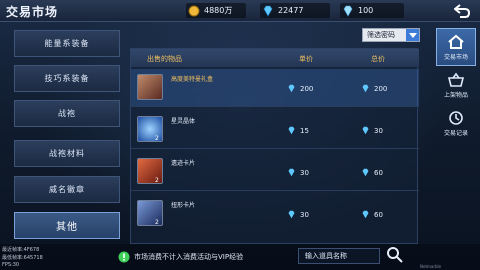 This screenshot has width=480, height=270. What do you see at coordinates (275, 88) in the screenshot?
I see `table-row: 高度美特曼礼盒 200 200` at bounding box center [275, 88].